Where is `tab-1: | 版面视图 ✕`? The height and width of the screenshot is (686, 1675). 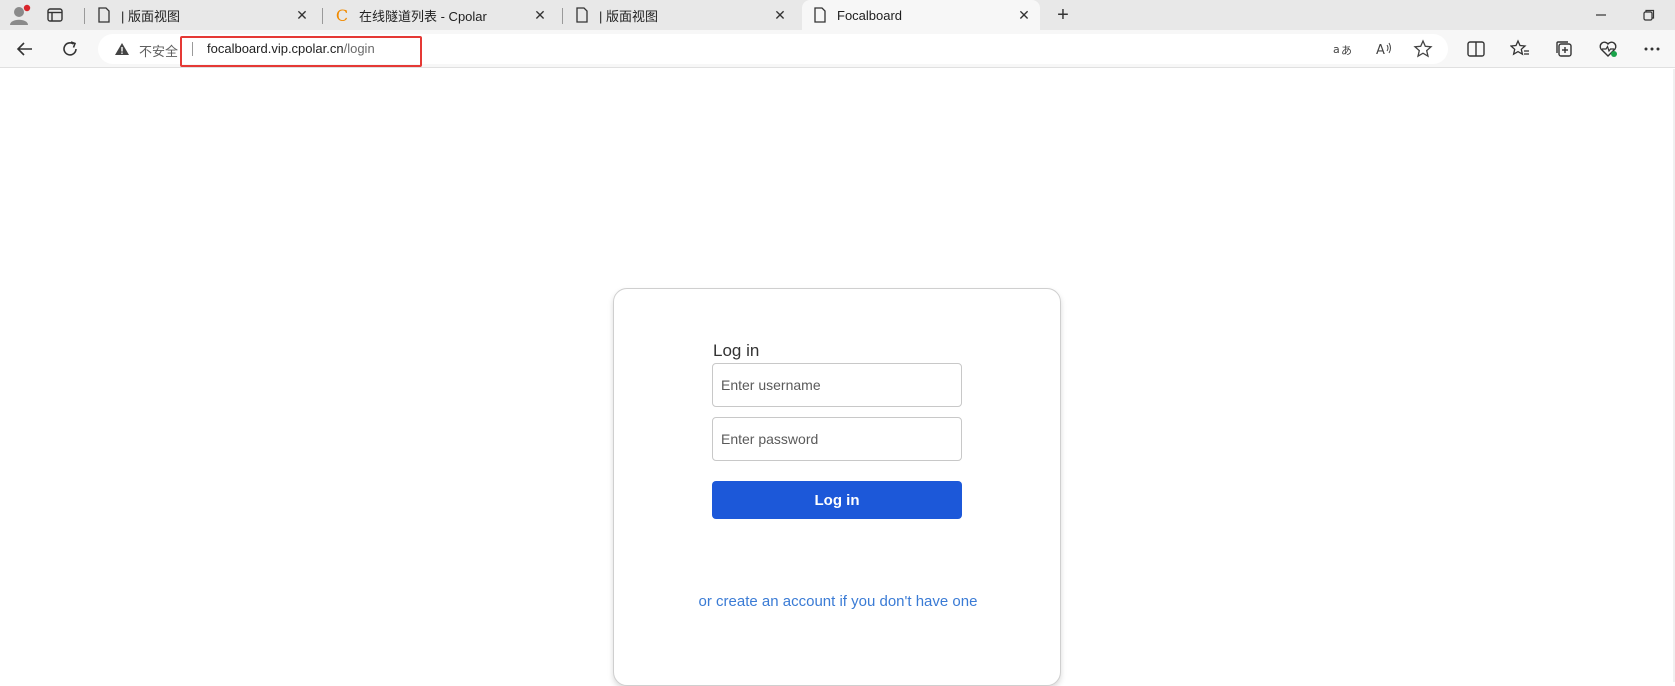
tab-1: | 版面视图 ✕ is located at coordinates (202, 15).